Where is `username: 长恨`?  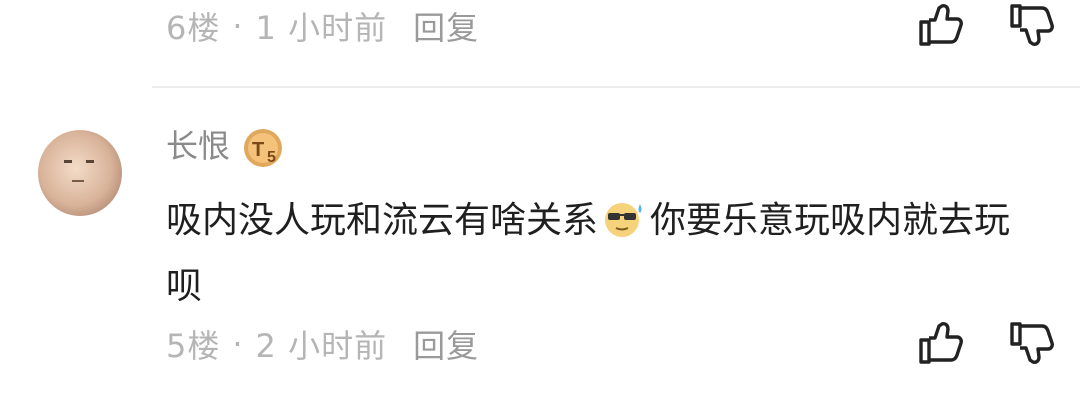
username: 长恨 is located at coordinates (198, 146).